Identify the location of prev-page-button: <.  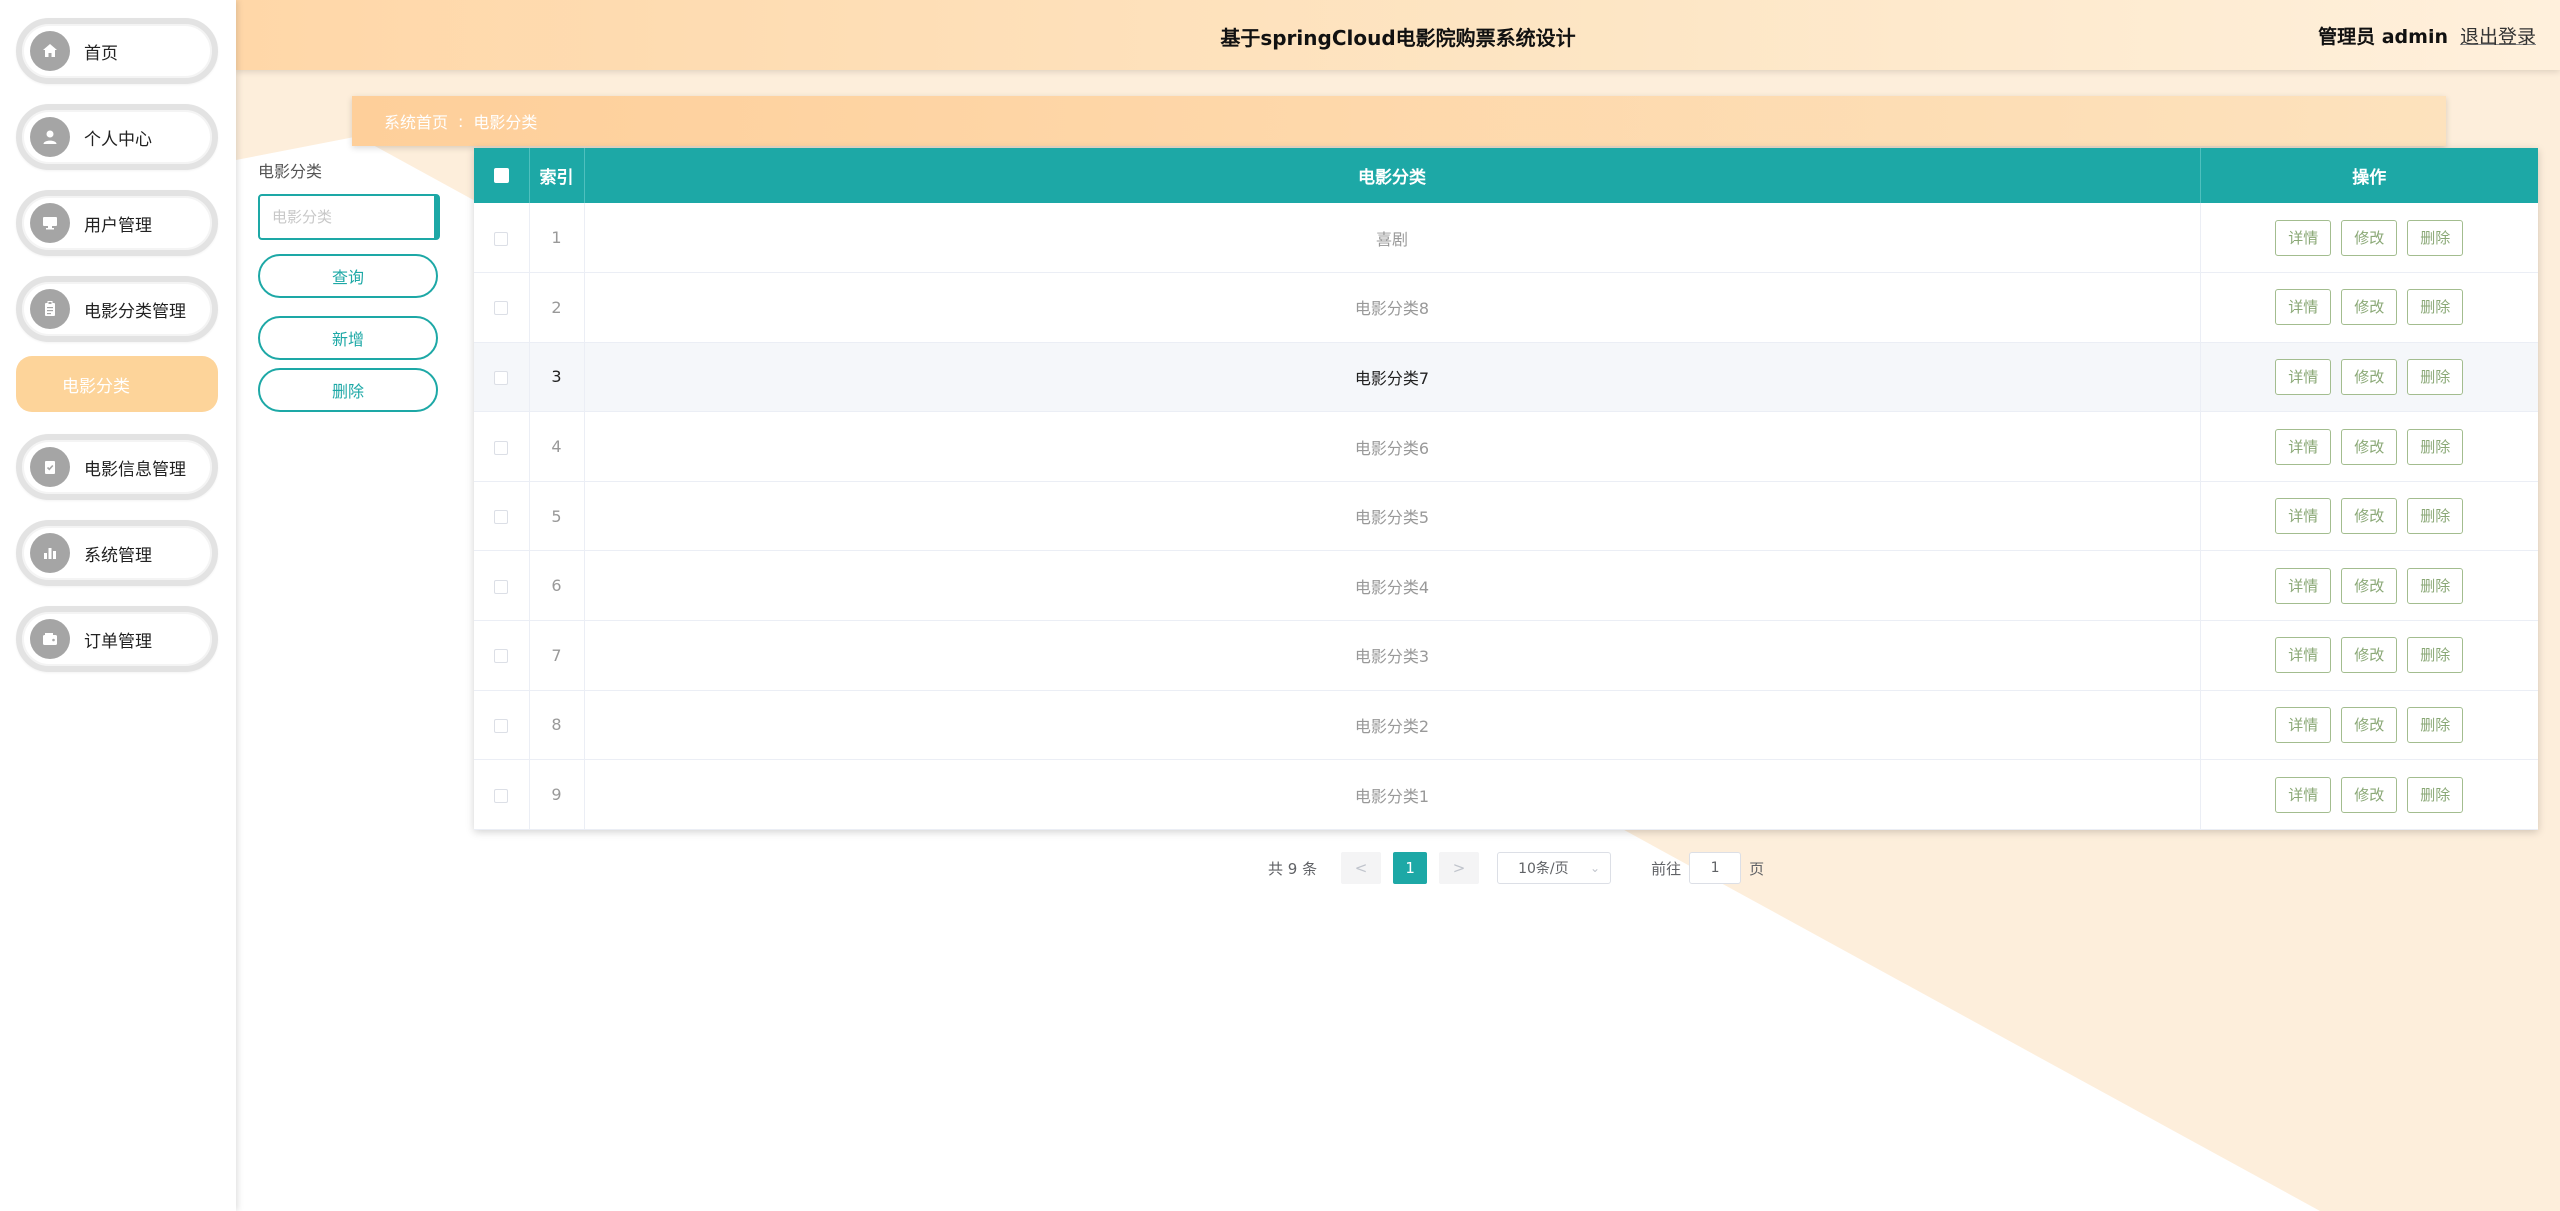
(1361, 868).